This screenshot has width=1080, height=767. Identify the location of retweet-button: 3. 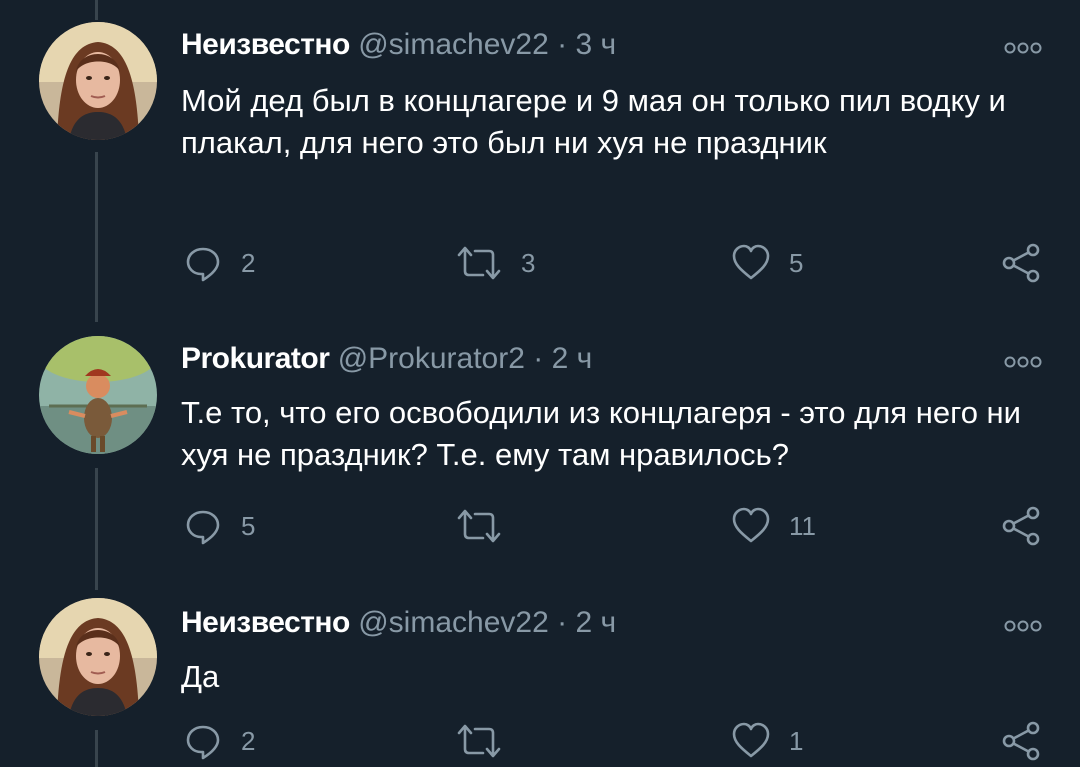
(495, 263).